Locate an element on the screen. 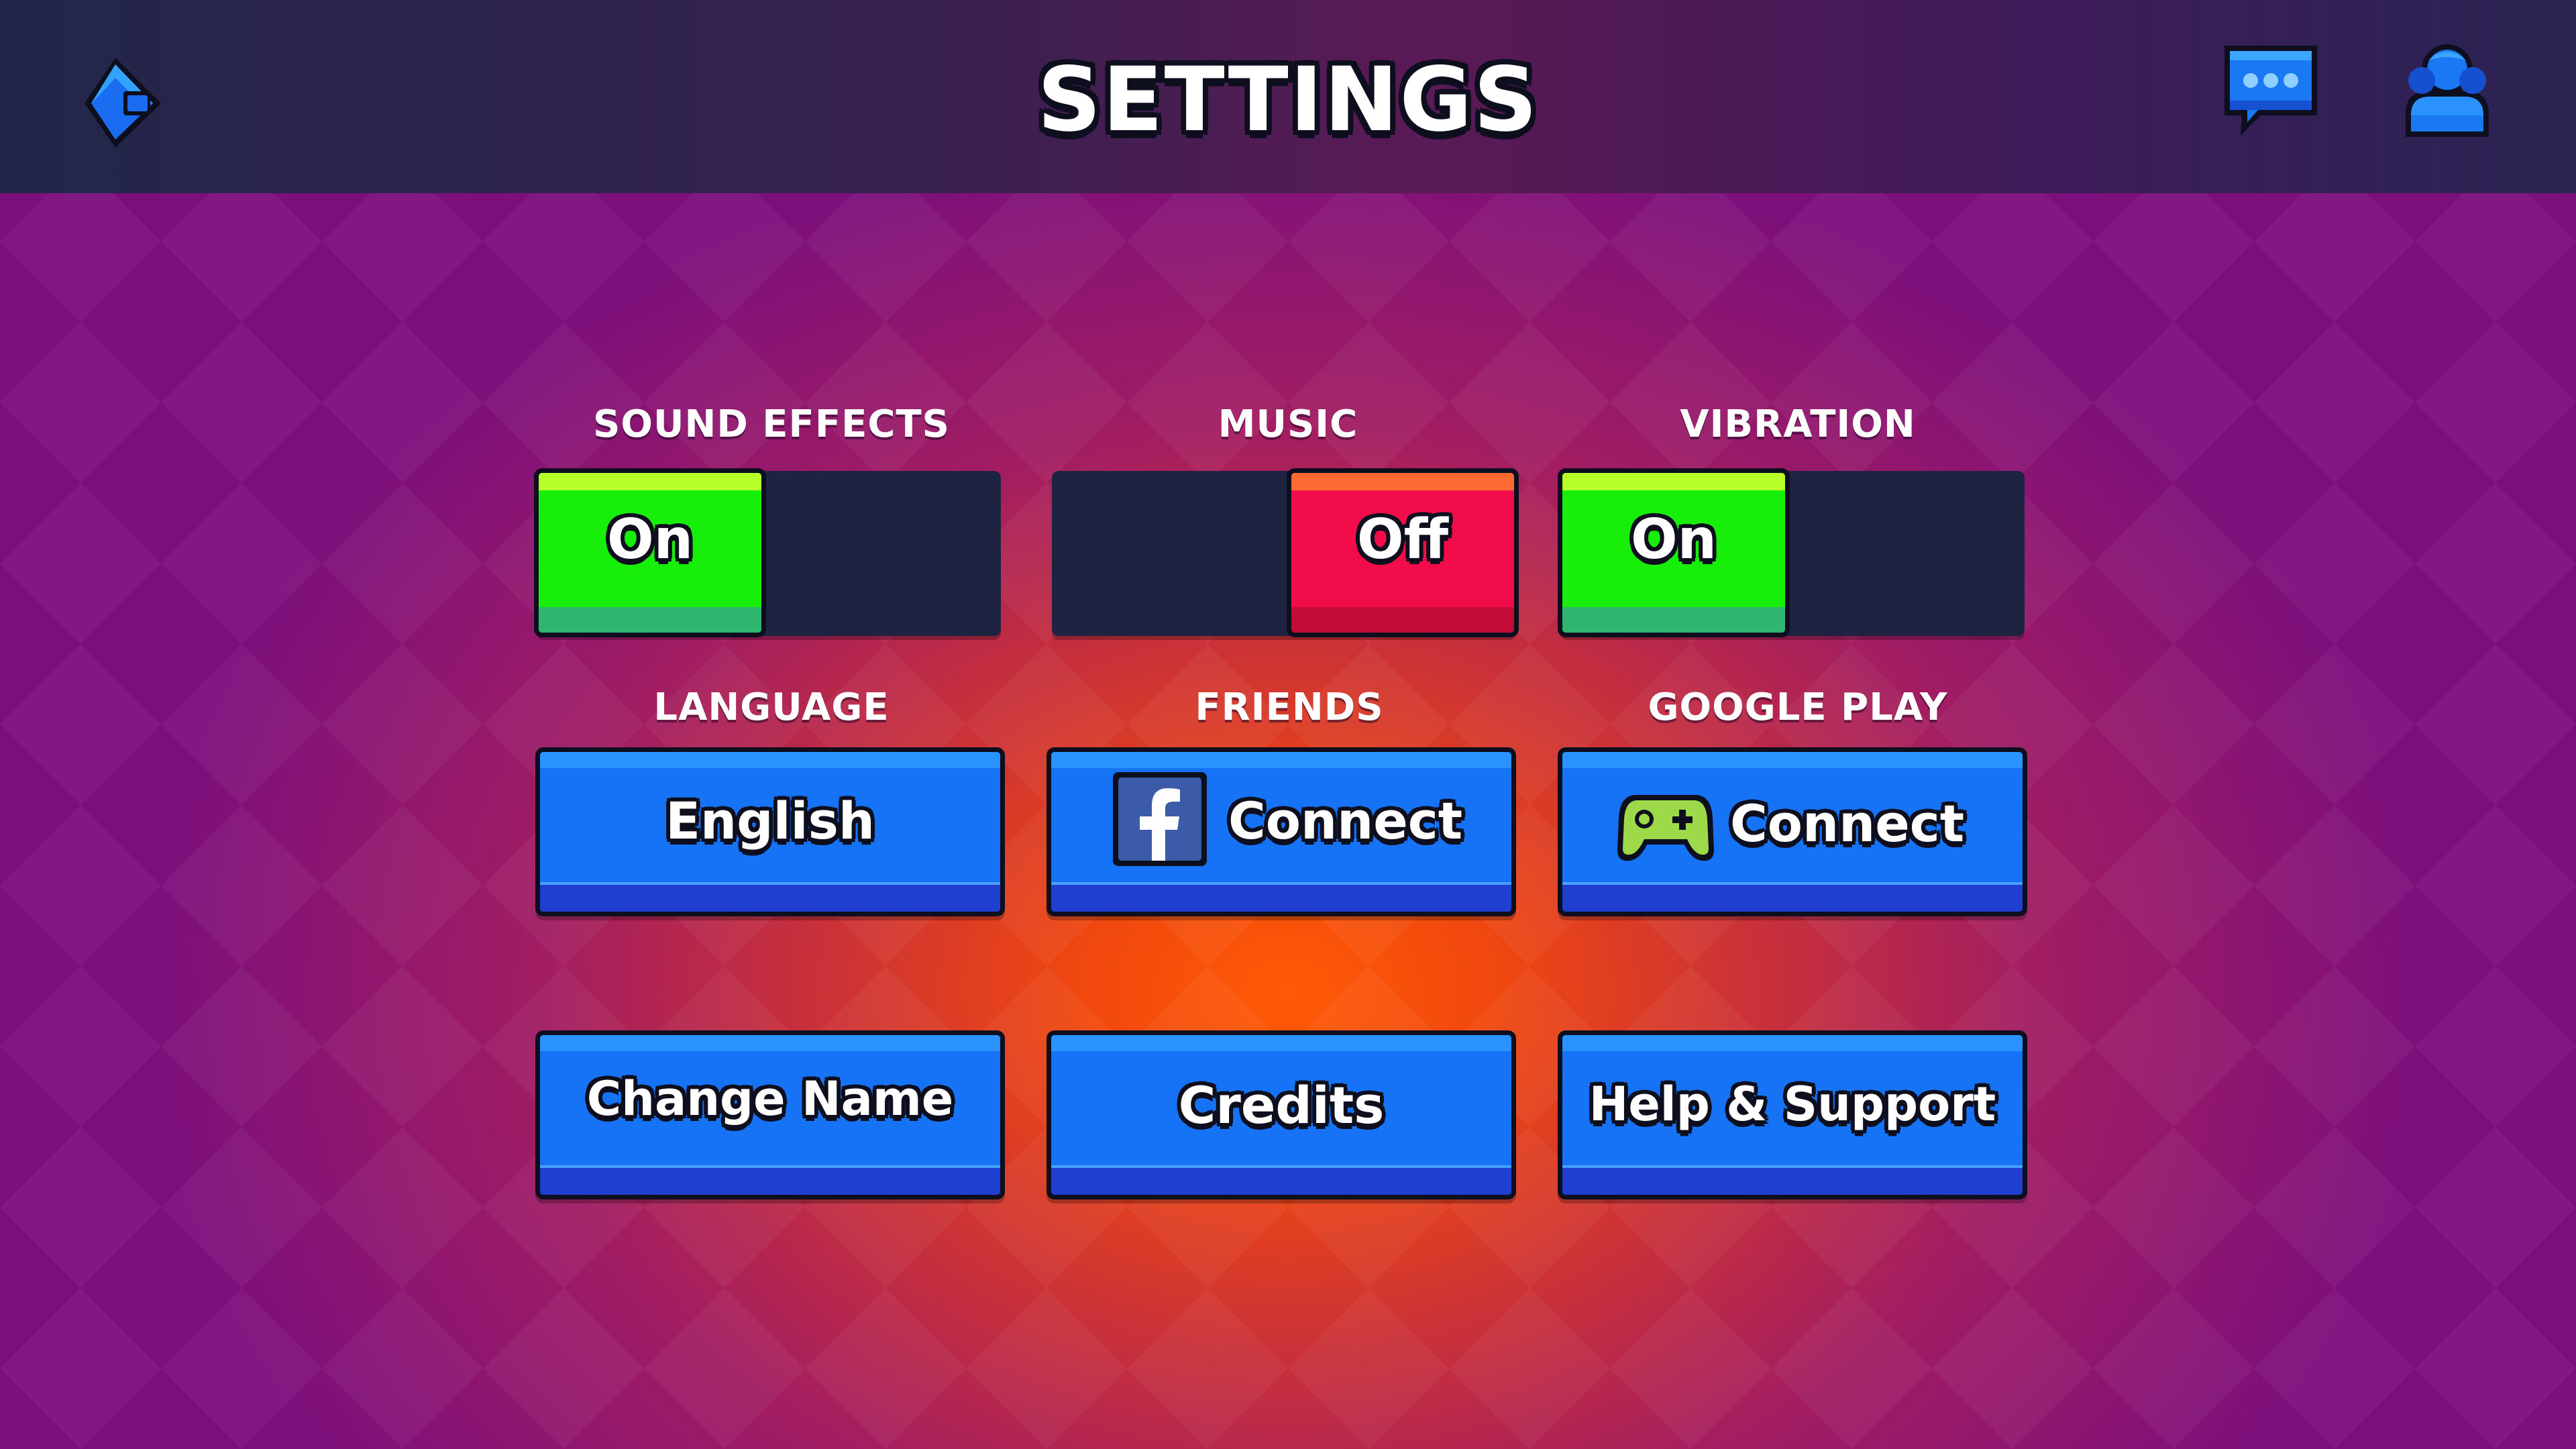 This screenshot has height=1449, width=2576. language-label: LANGUAGE is located at coordinates (771, 707).